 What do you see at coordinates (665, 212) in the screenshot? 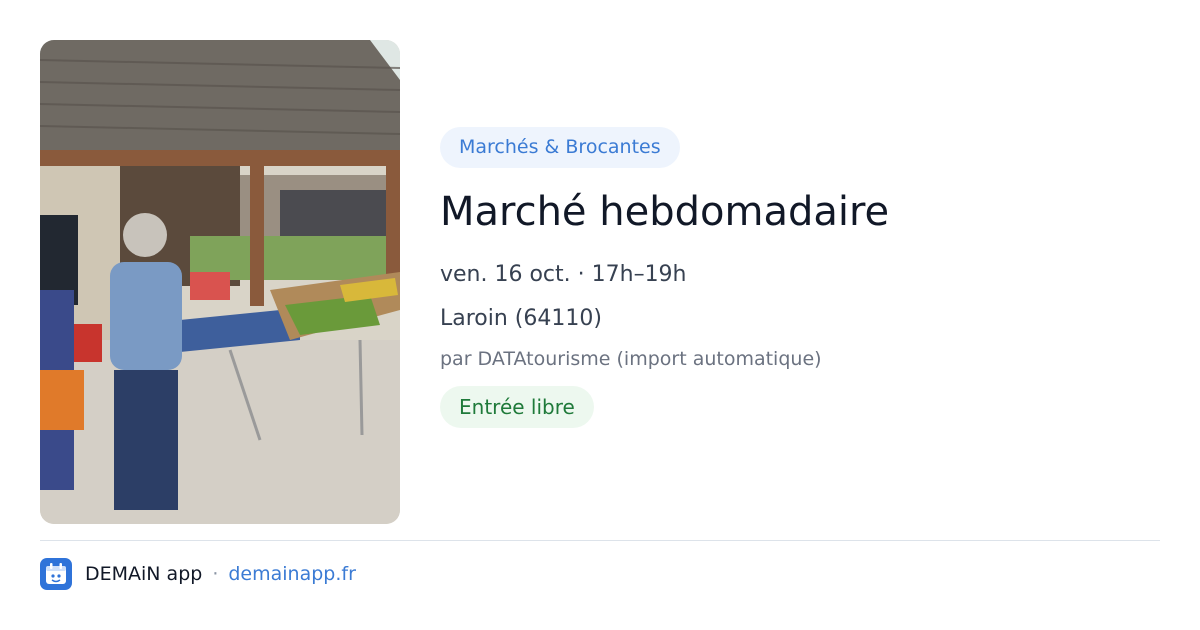
I see `event-title: Marché hebdomadaire` at bounding box center [665, 212].